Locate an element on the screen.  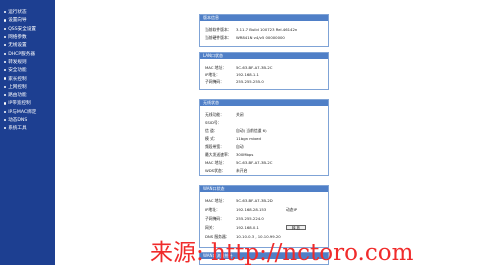
panel-title: 版本信息 is located at coordinates (264, 18).